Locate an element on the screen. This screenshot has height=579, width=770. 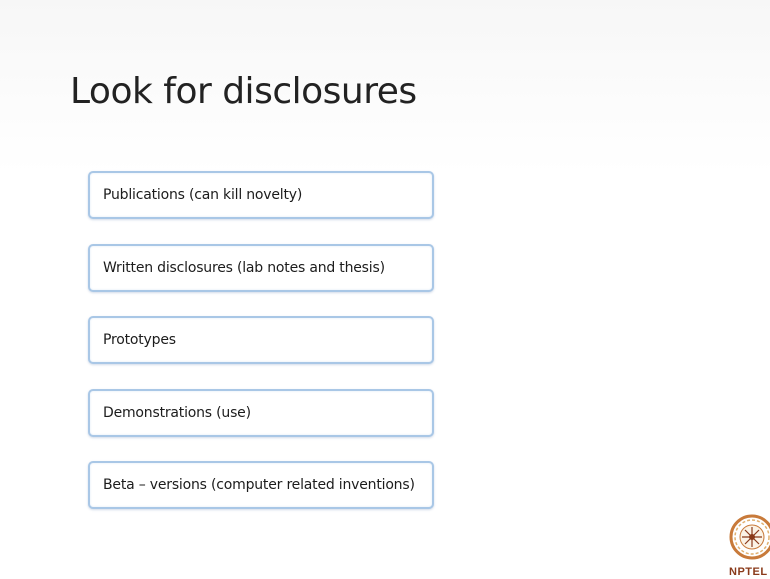
logo-text: NPTEL is located at coordinates (748, 572).